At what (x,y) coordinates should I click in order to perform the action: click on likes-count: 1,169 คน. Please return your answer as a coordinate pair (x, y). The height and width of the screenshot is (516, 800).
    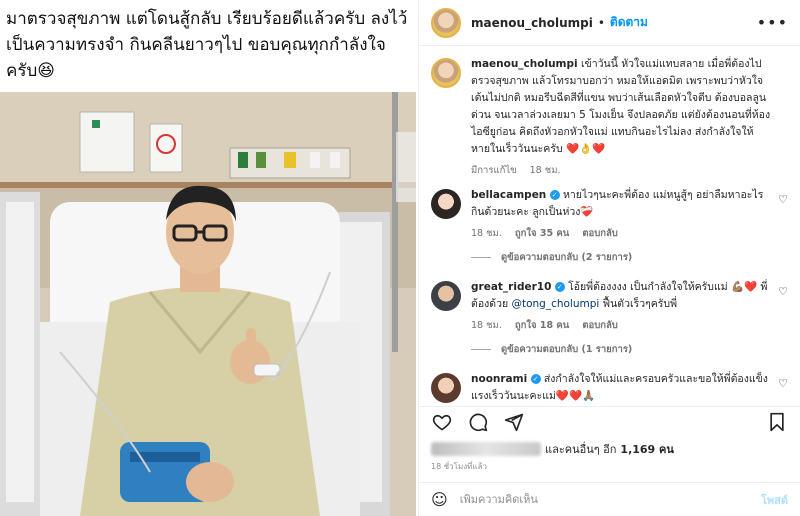
    Looking at the image, I should click on (647, 449).